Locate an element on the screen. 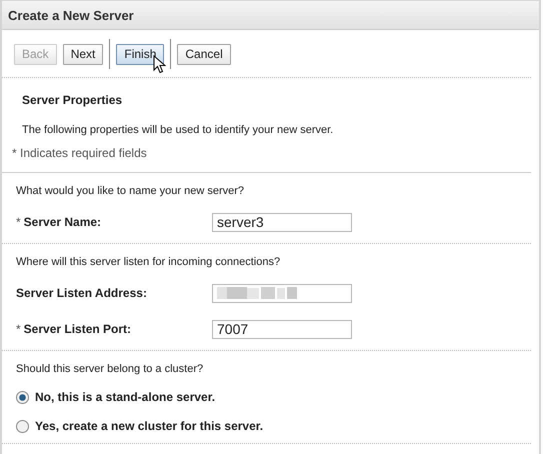 This screenshot has height=454, width=543. radio-label: Yes, create a new cluster for this server. is located at coordinates (149, 426).